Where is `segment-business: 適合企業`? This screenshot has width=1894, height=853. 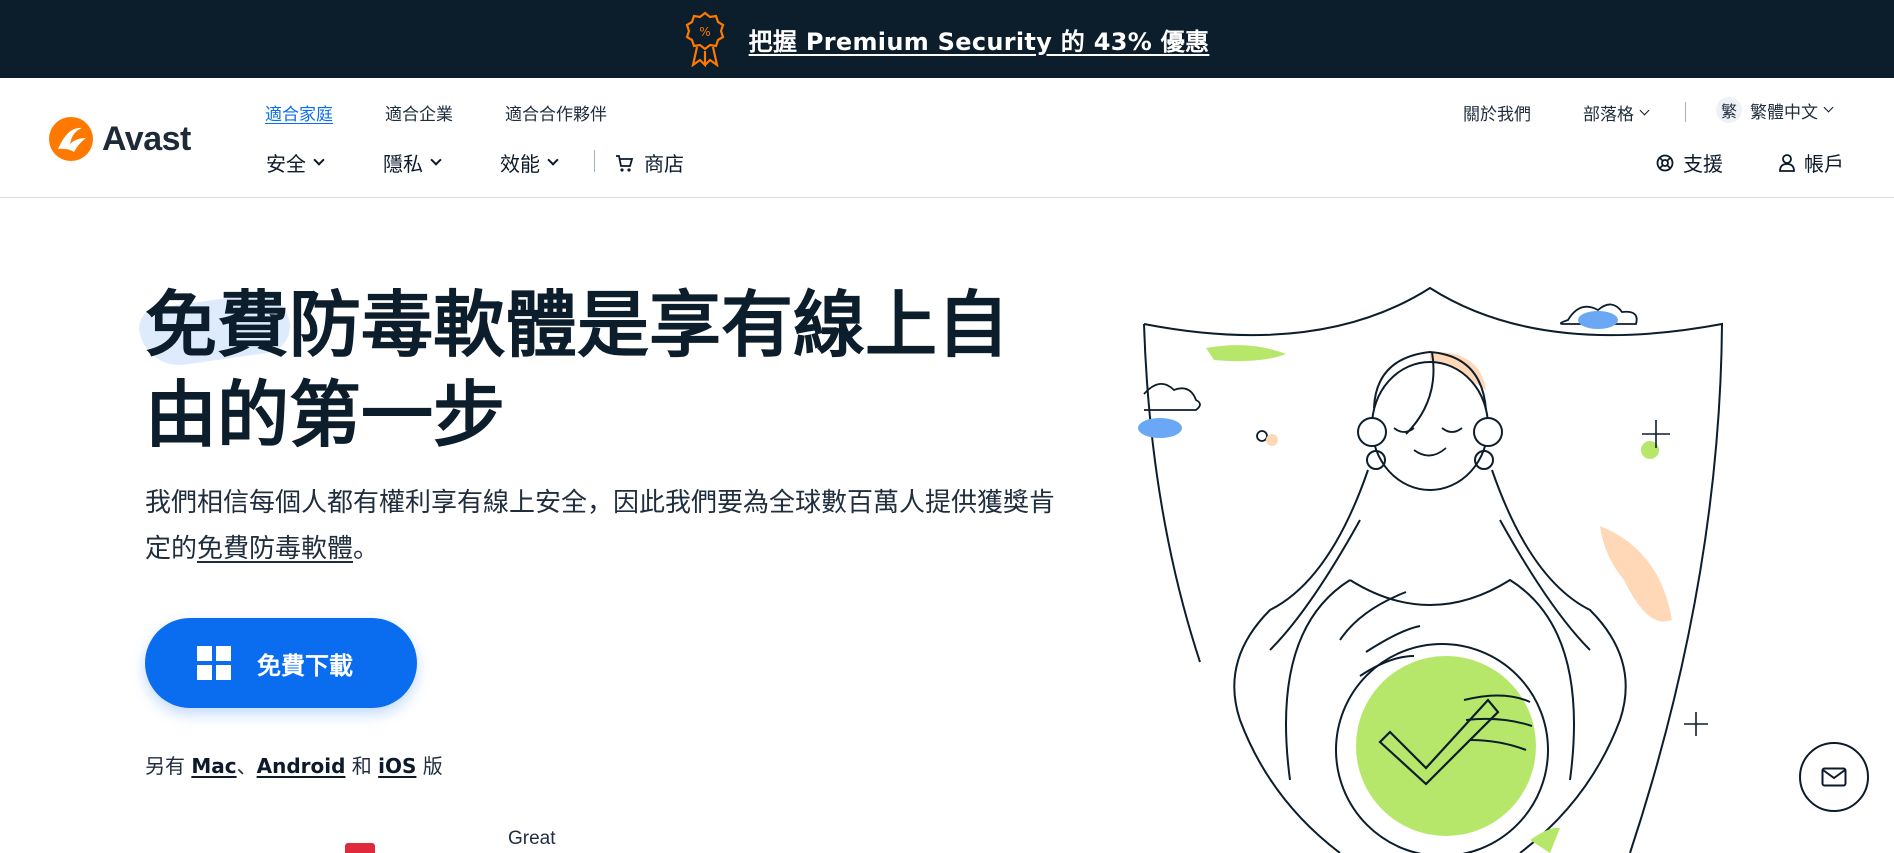
segment-business: 適合企業 is located at coordinates (419, 112).